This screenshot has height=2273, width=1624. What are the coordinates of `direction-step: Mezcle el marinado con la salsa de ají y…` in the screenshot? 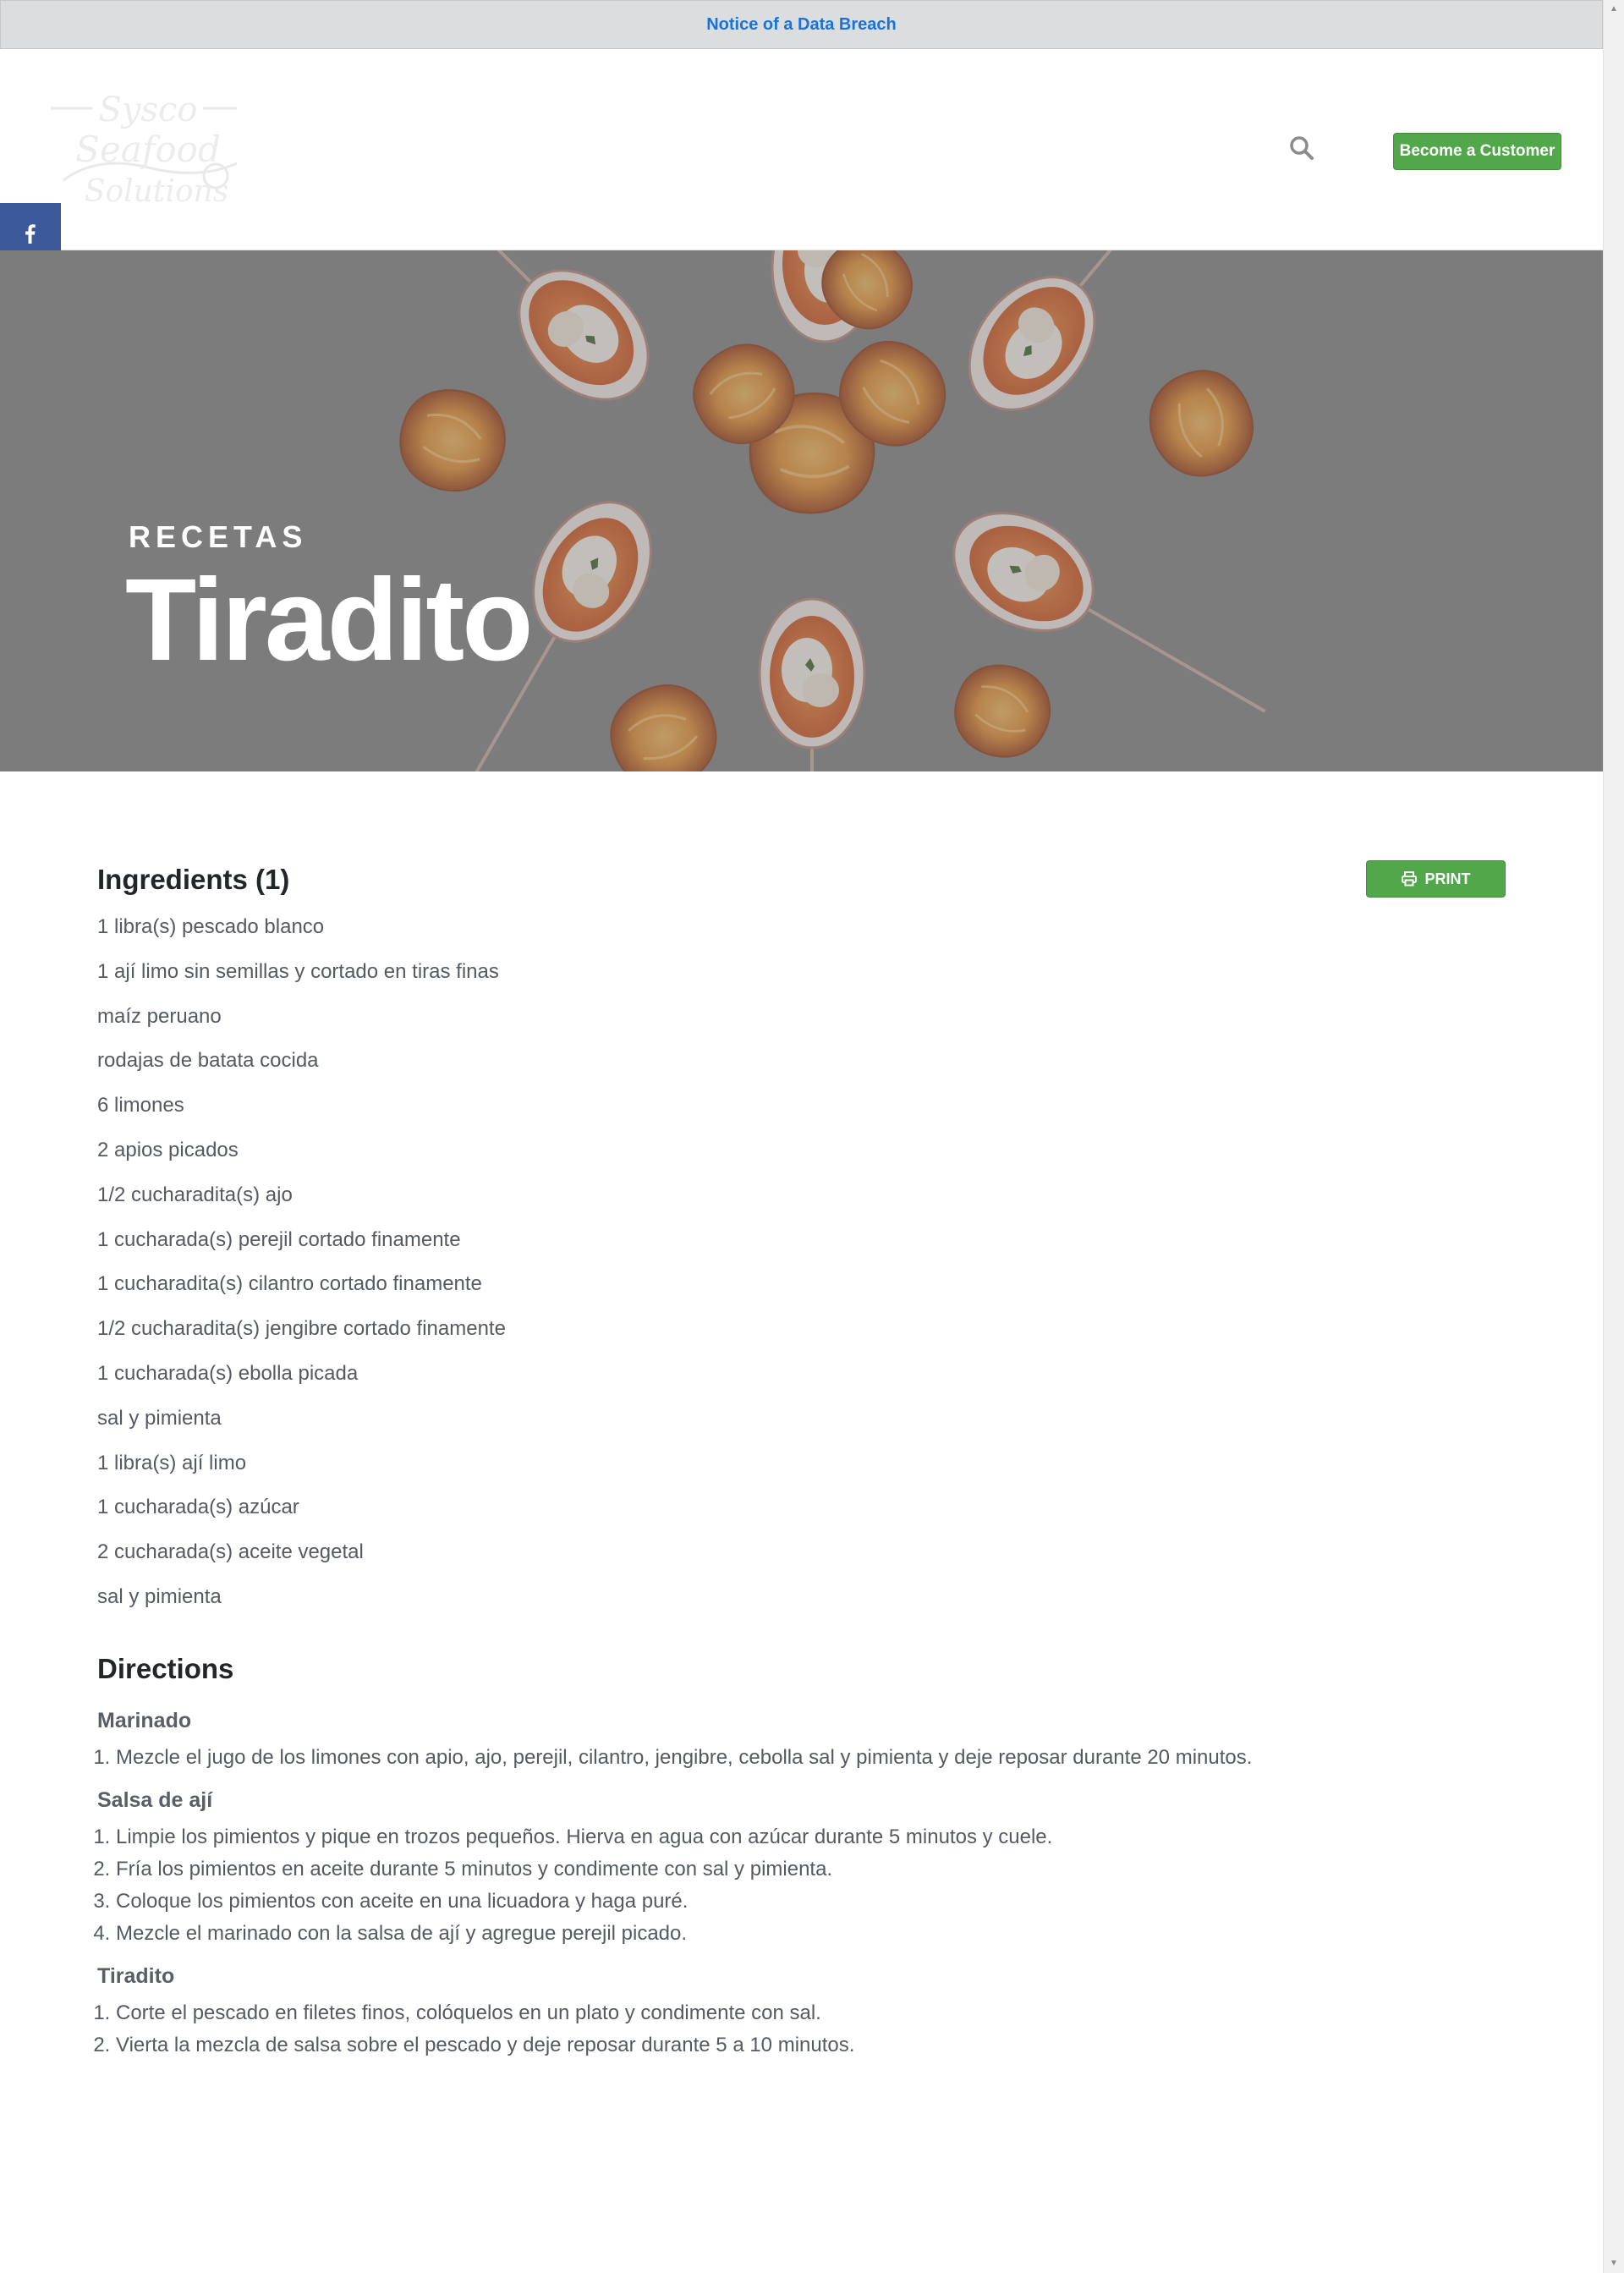 It's located at (687, 1934).